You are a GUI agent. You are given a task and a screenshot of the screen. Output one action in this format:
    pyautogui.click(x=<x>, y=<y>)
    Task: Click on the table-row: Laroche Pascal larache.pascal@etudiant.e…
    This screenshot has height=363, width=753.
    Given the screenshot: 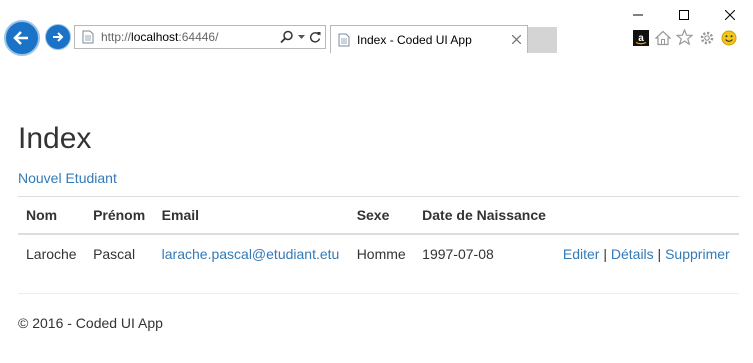 What is the action you would take?
    pyautogui.click(x=378, y=254)
    